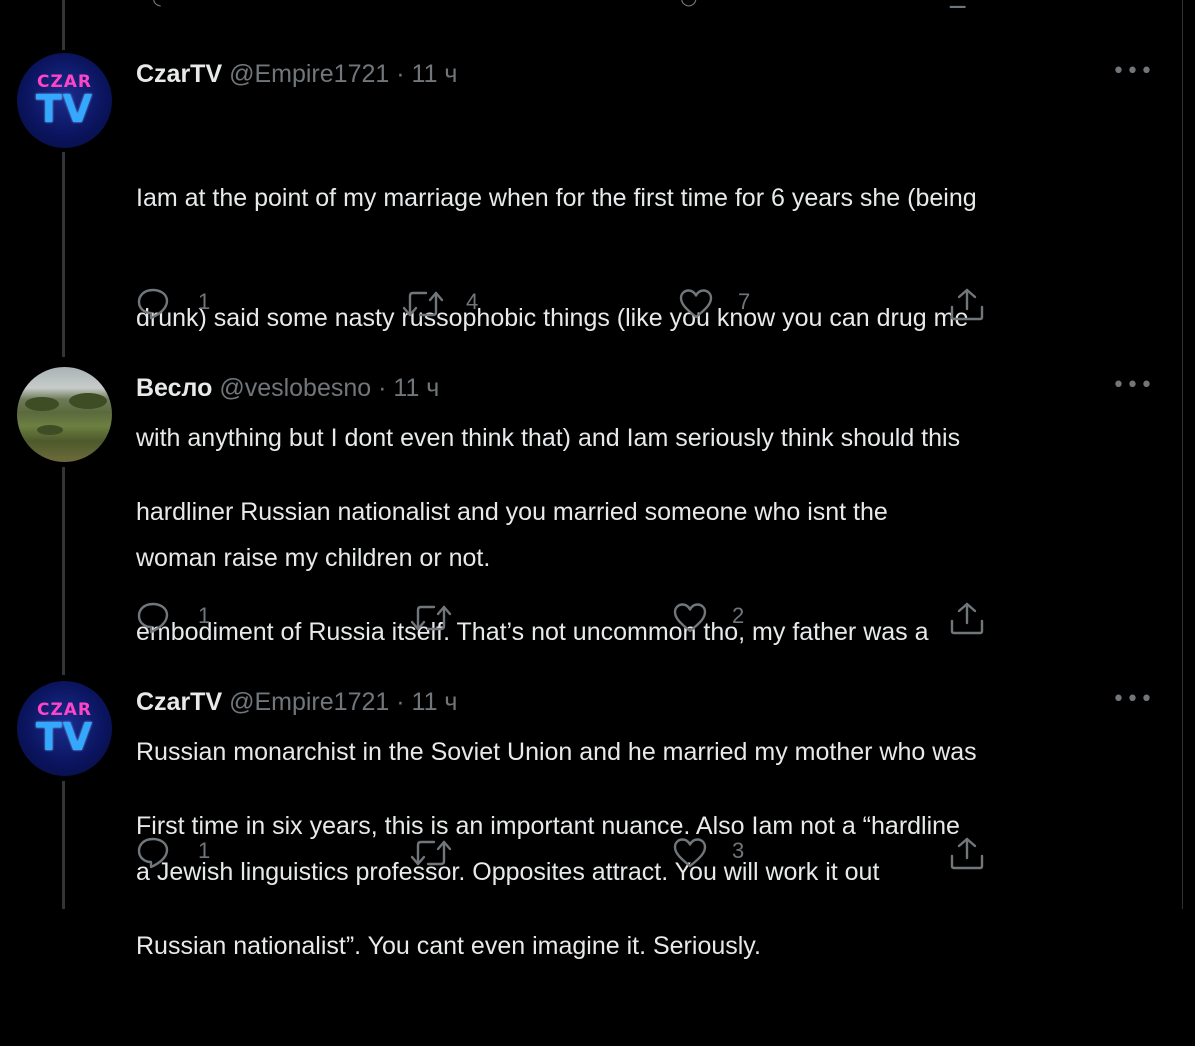  Describe the element at coordinates (157, 3) in the screenshot. I see `reply-icon: ◟` at that location.